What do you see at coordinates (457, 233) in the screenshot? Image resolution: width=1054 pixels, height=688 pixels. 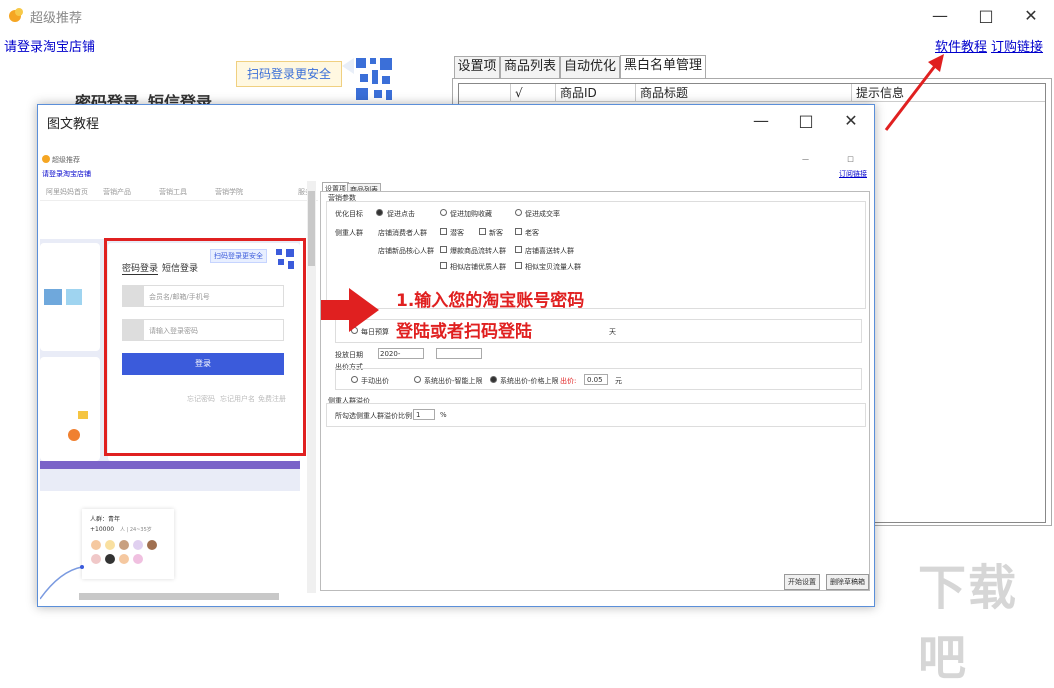 I see `shot-crowd-1a: 潜客` at bounding box center [457, 233].